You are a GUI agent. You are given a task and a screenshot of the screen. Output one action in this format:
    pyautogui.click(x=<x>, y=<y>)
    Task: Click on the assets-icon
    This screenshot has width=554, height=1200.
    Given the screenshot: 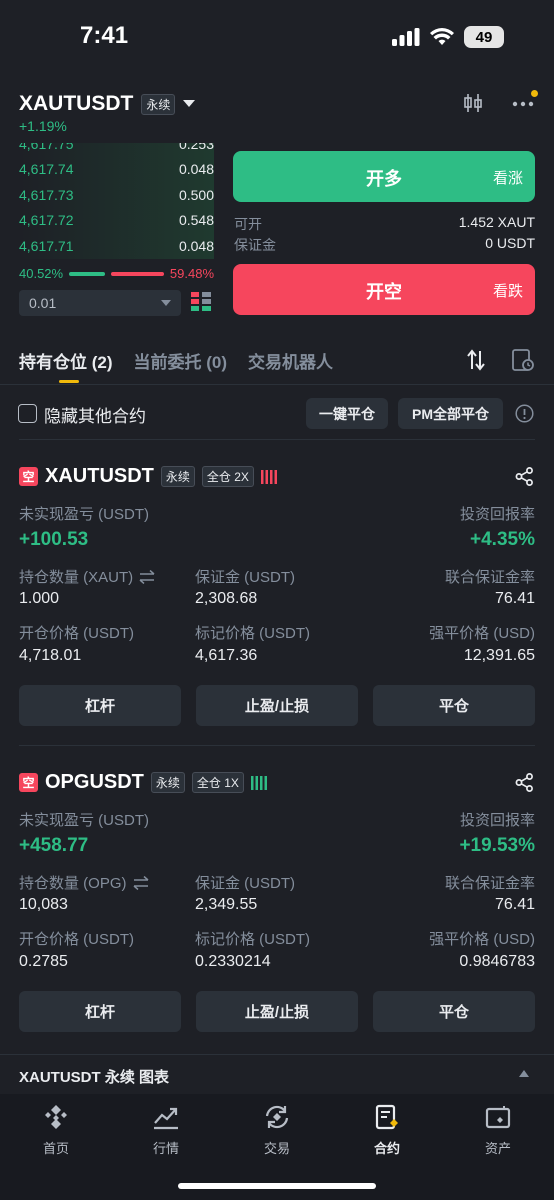 What is the action you would take?
    pyautogui.click(x=498, y=1117)
    